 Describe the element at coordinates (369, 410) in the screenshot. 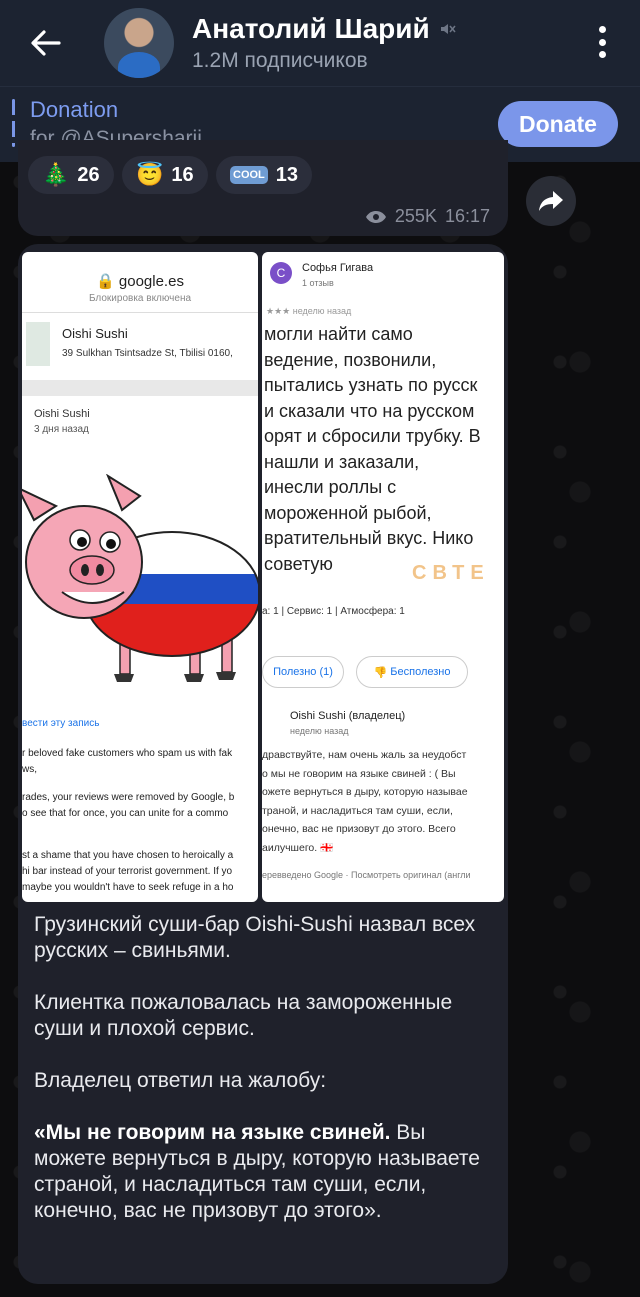

I see `review-text-line: и сказали что на русском` at that location.